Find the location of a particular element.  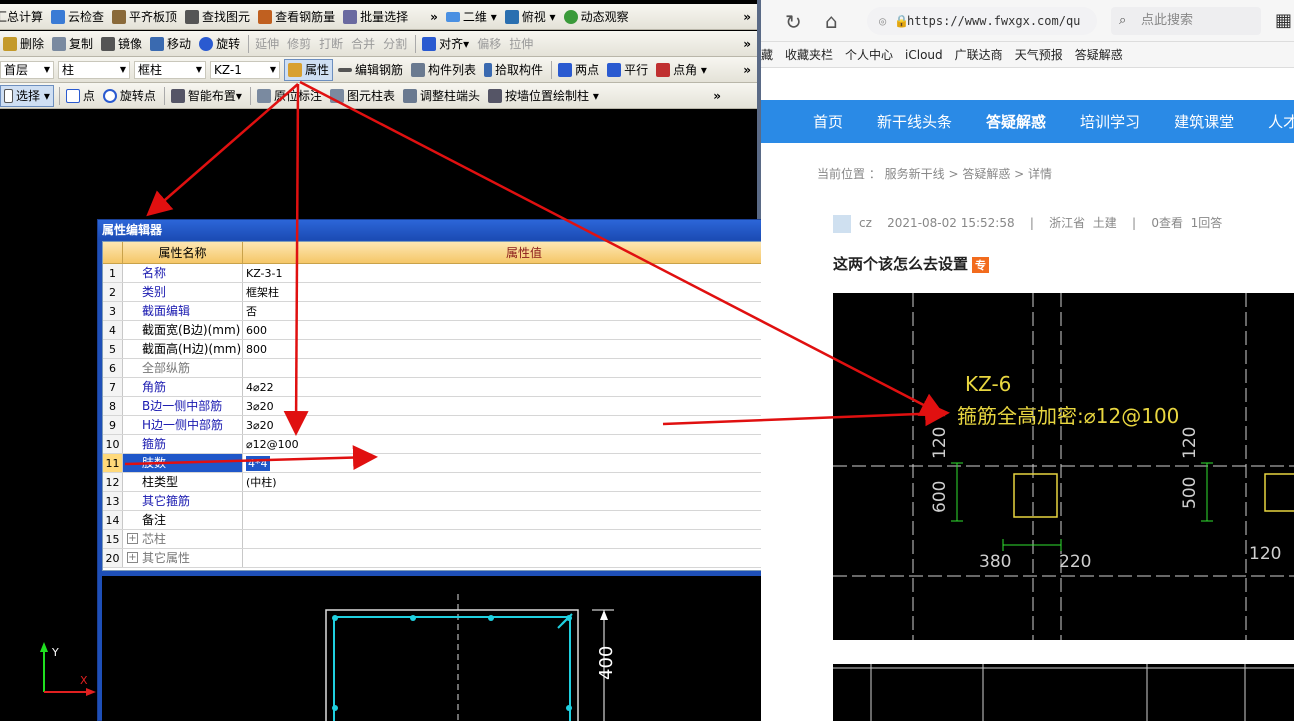

bookmark-item: 天气预报 is located at coordinates (1039, 54).